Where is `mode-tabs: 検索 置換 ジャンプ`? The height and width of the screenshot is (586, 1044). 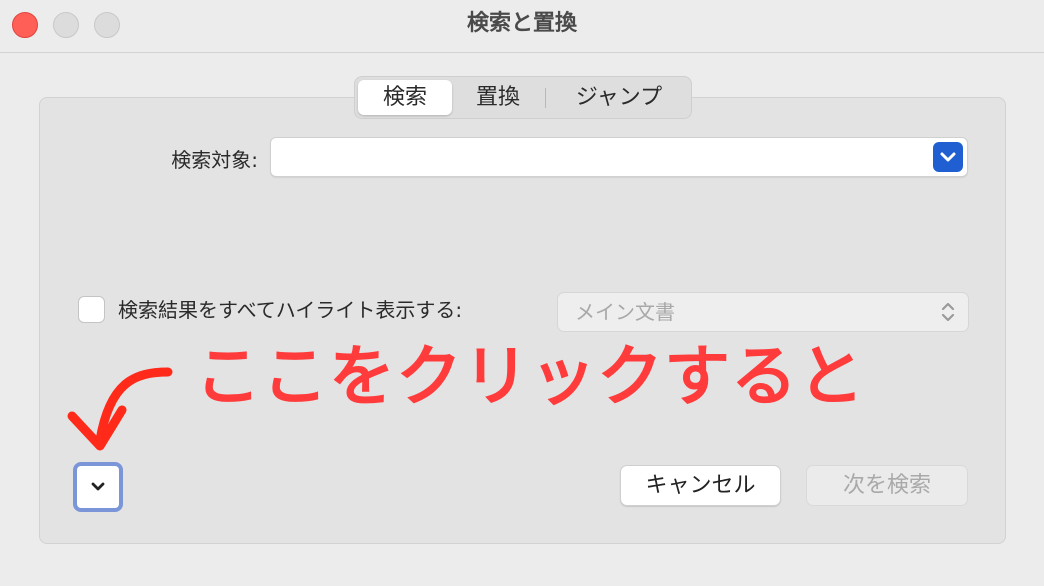 mode-tabs: 検索 置換 ジャンプ is located at coordinates (523, 97).